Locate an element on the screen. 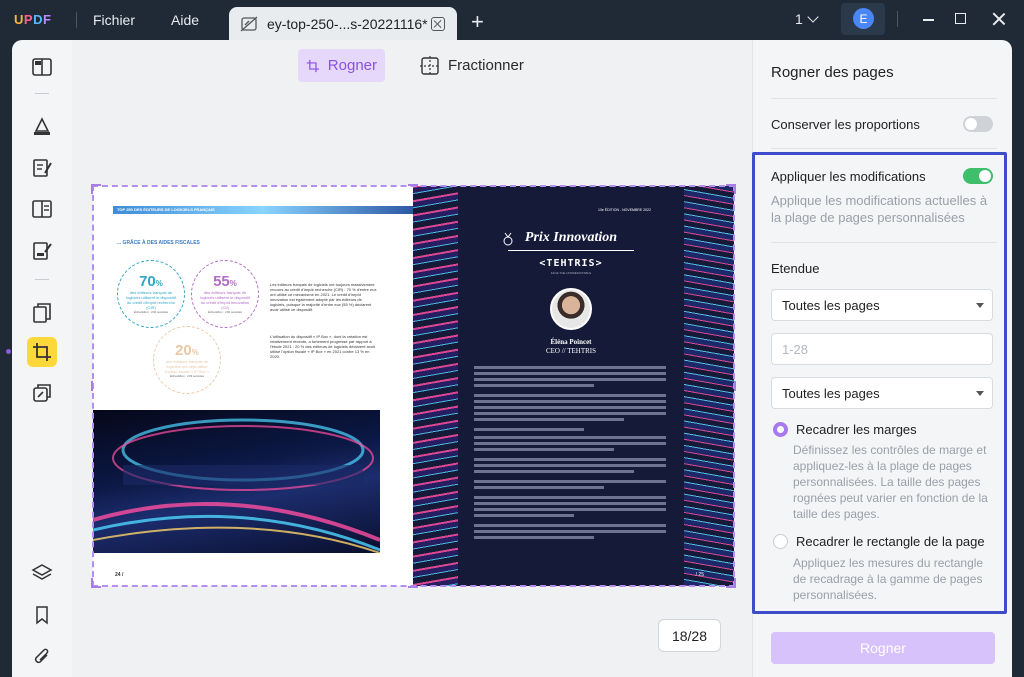 The width and height of the screenshot is (1024, 677). chevron-down-icon is located at coordinates (813, 17).